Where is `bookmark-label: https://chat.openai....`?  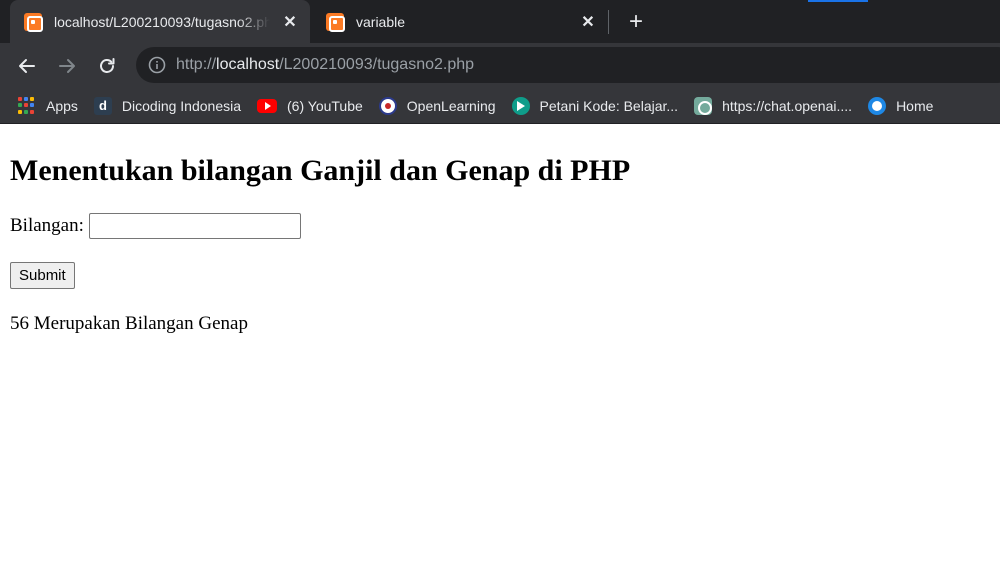
bookmark-label: https://chat.openai.... is located at coordinates (787, 105).